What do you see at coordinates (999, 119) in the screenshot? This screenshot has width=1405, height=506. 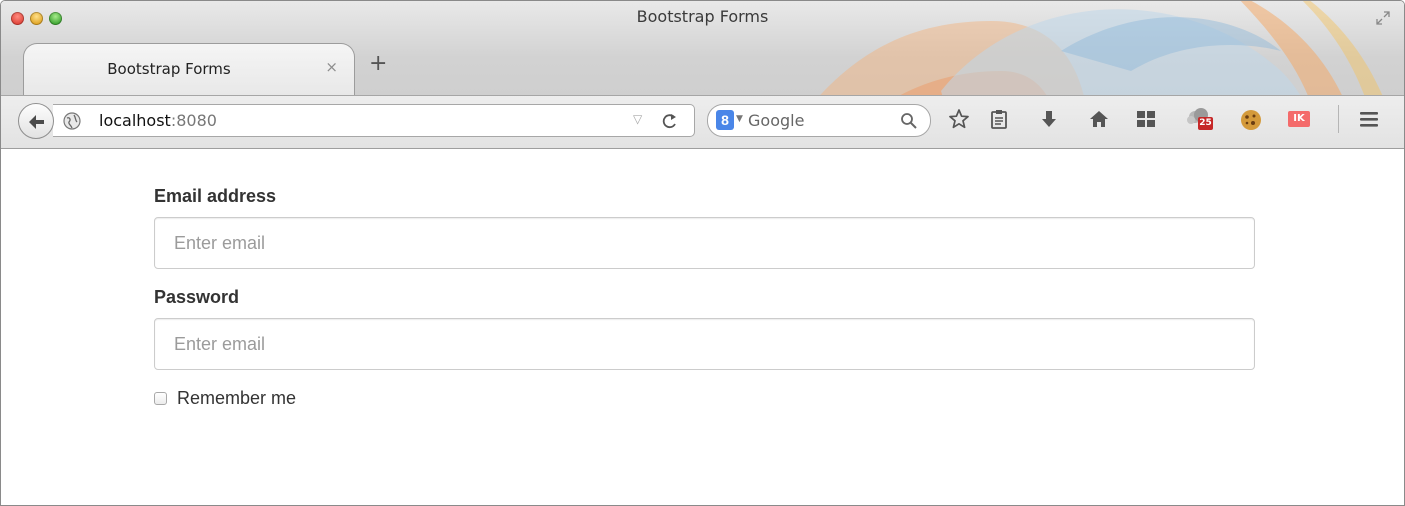 I see `reading-list-icon` at bounding box center [999, 119].